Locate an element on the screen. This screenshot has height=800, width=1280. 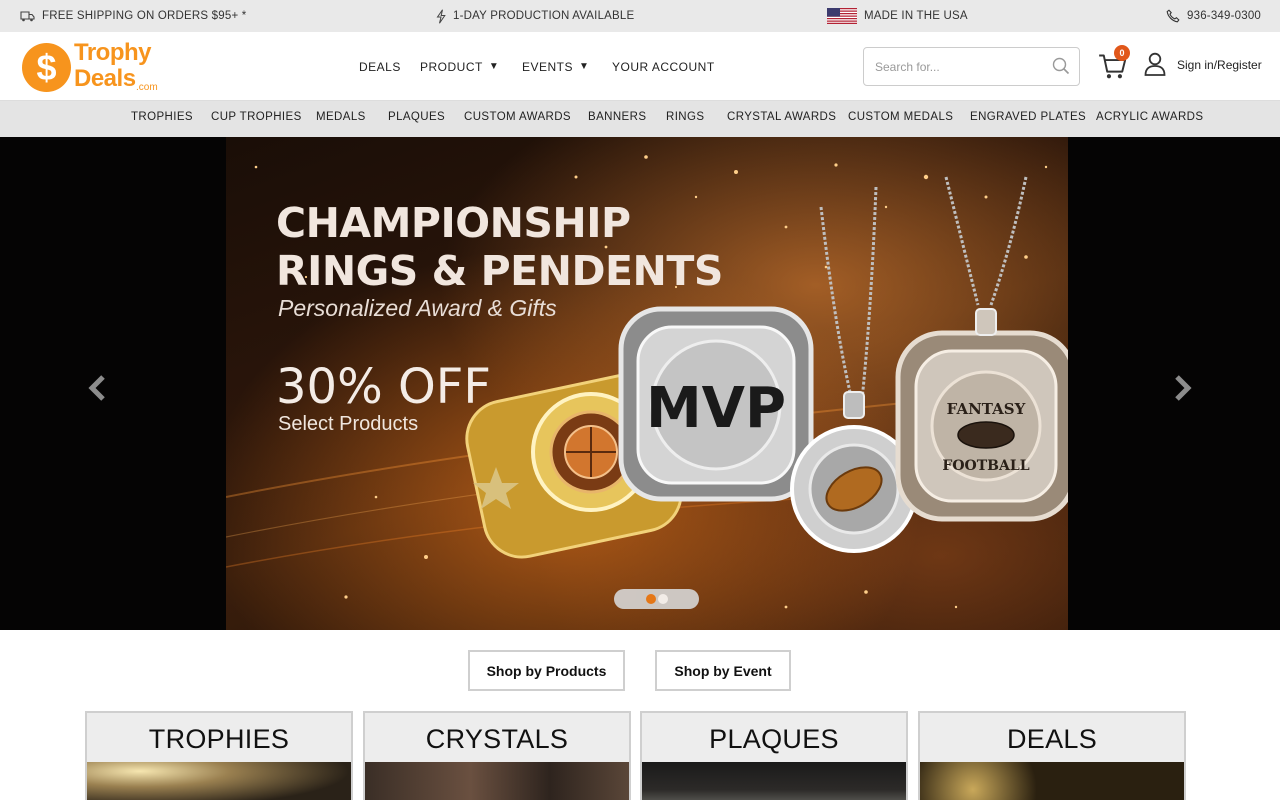
made-in-usa-notice: MADE IN THE USA is located at coordinates (897, 16).